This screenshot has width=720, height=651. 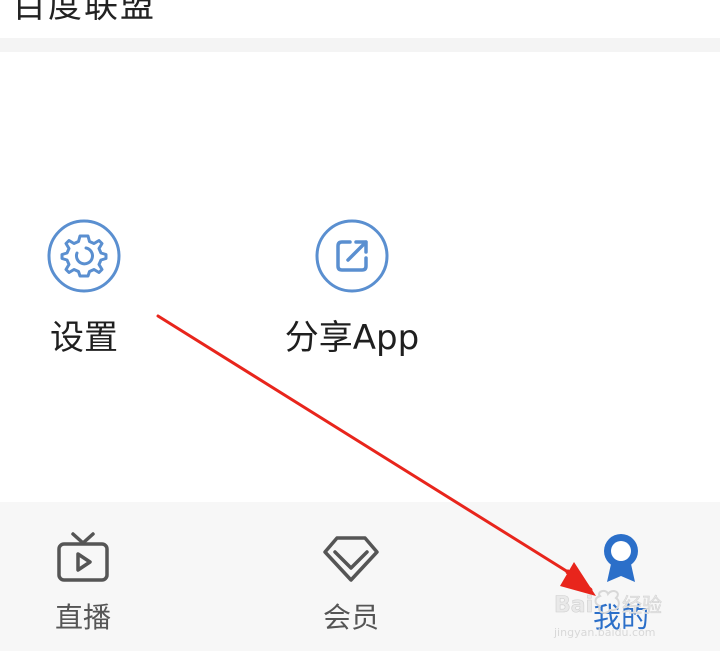 I want to click on tab-live-label: 直播, so click(x=82, y=617).